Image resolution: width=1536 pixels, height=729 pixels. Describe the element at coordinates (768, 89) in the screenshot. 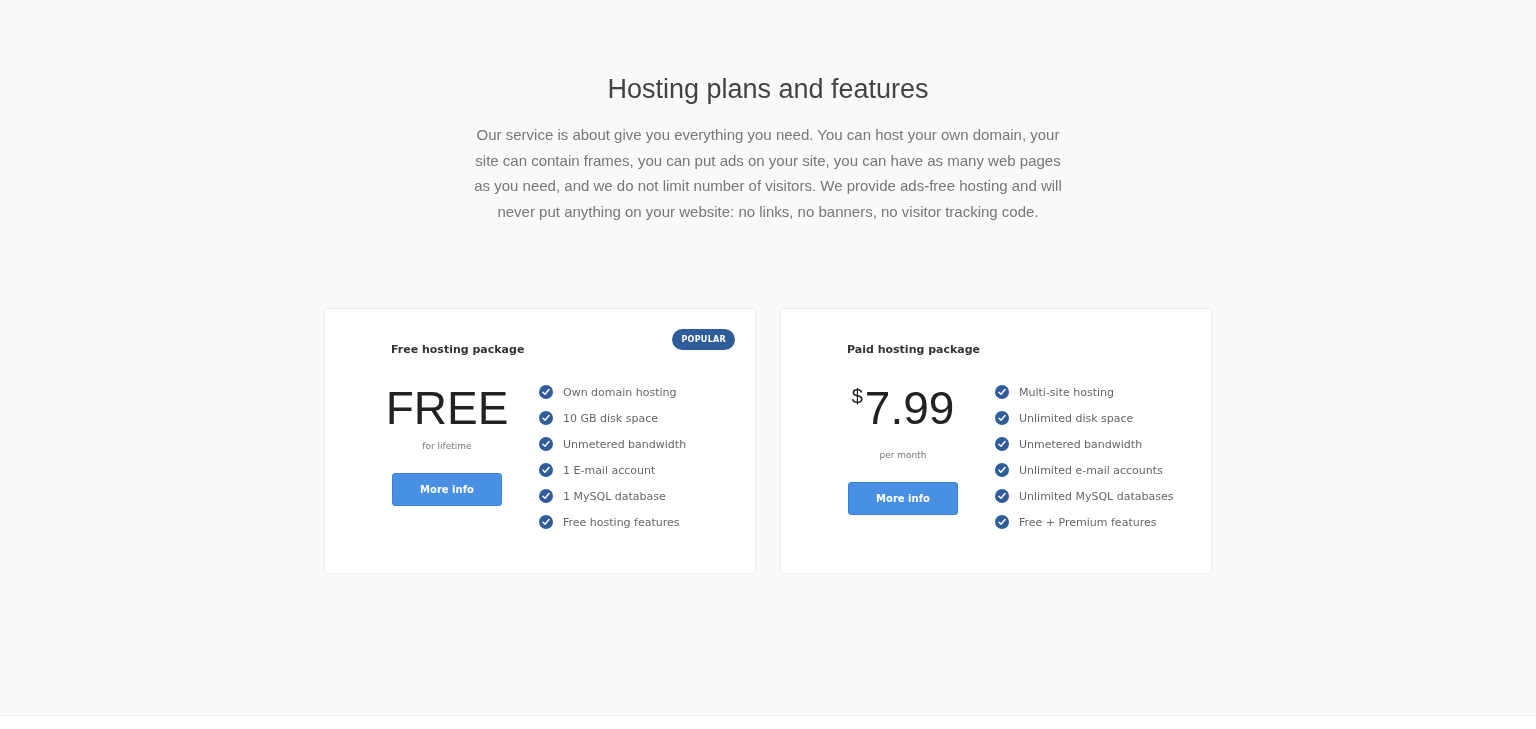

I see `section-title: Hosting plans and features` at that location.